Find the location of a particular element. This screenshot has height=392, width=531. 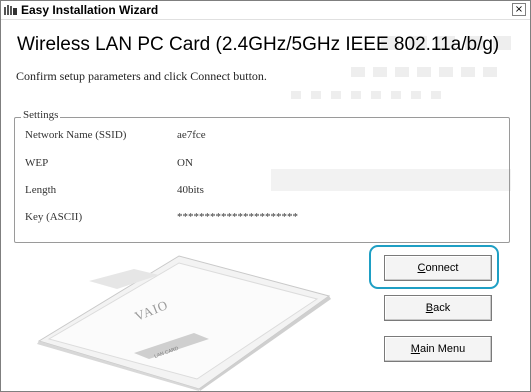

main-menu-label: ain Menu is located at coordinates (442, 349).